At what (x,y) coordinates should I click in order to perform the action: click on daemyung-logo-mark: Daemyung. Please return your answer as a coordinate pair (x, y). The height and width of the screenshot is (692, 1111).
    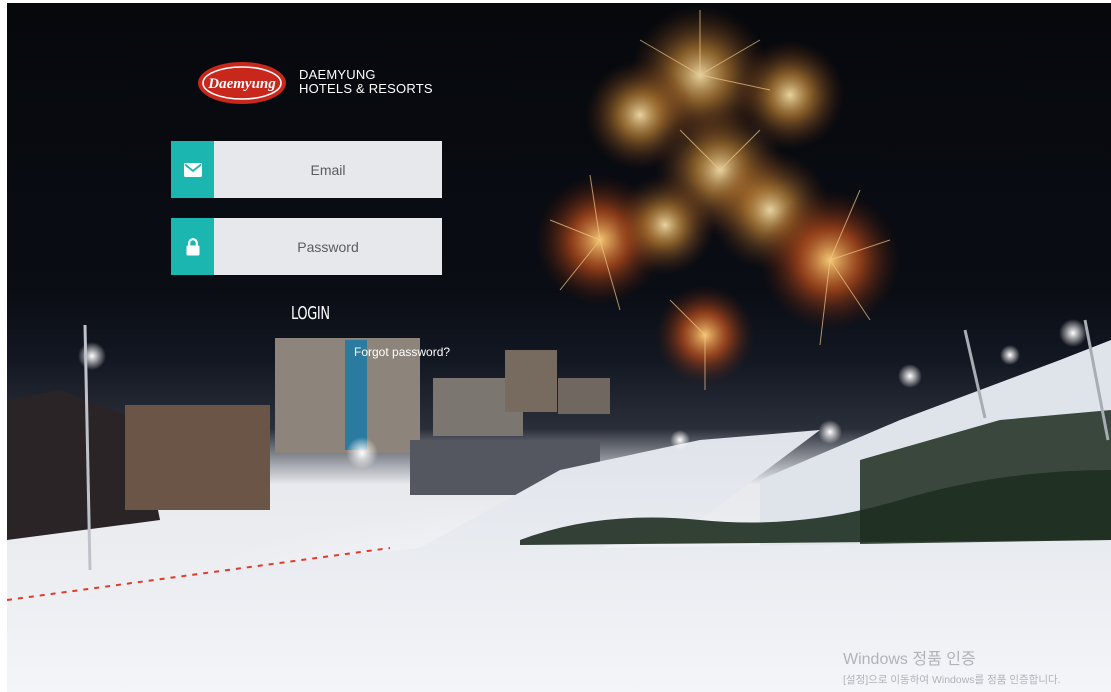
    Looking at the image, I should click on (242, 83).